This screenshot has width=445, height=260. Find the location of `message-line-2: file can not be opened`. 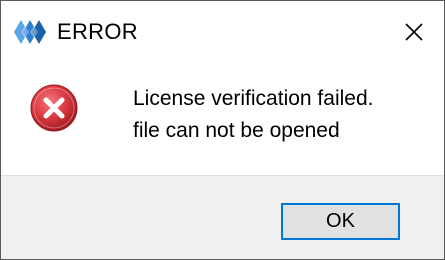

message-line-2: file can not be opened is located at coordinates (236, 130).